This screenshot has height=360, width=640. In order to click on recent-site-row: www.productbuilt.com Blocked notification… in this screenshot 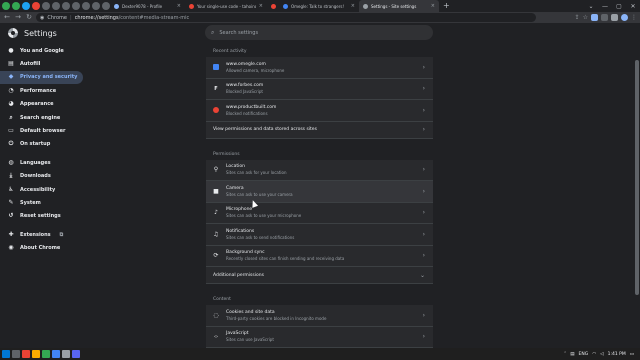, I will do `click(319, 111)`.